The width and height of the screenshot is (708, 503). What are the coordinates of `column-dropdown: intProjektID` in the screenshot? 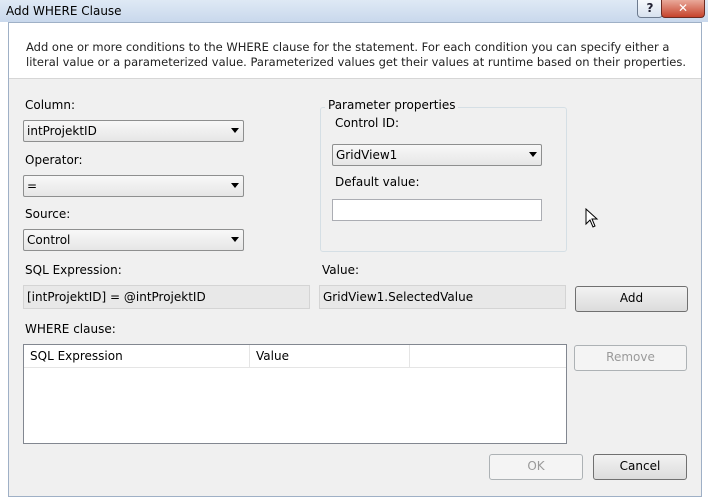 It's located at (133, 131).